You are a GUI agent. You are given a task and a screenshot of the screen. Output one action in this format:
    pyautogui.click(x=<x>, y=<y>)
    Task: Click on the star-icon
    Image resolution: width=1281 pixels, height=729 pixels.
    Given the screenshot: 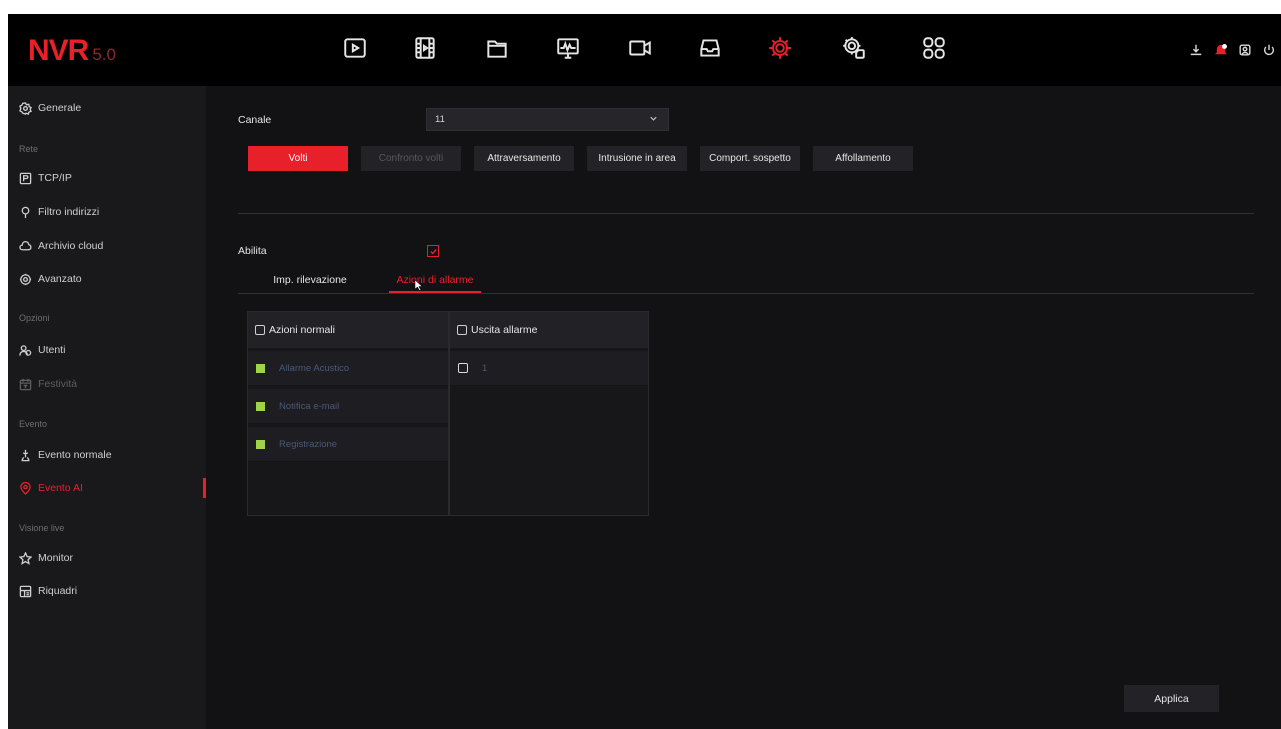 What is the action you would take?
    pyautogui.click(x=25, y=558)
    